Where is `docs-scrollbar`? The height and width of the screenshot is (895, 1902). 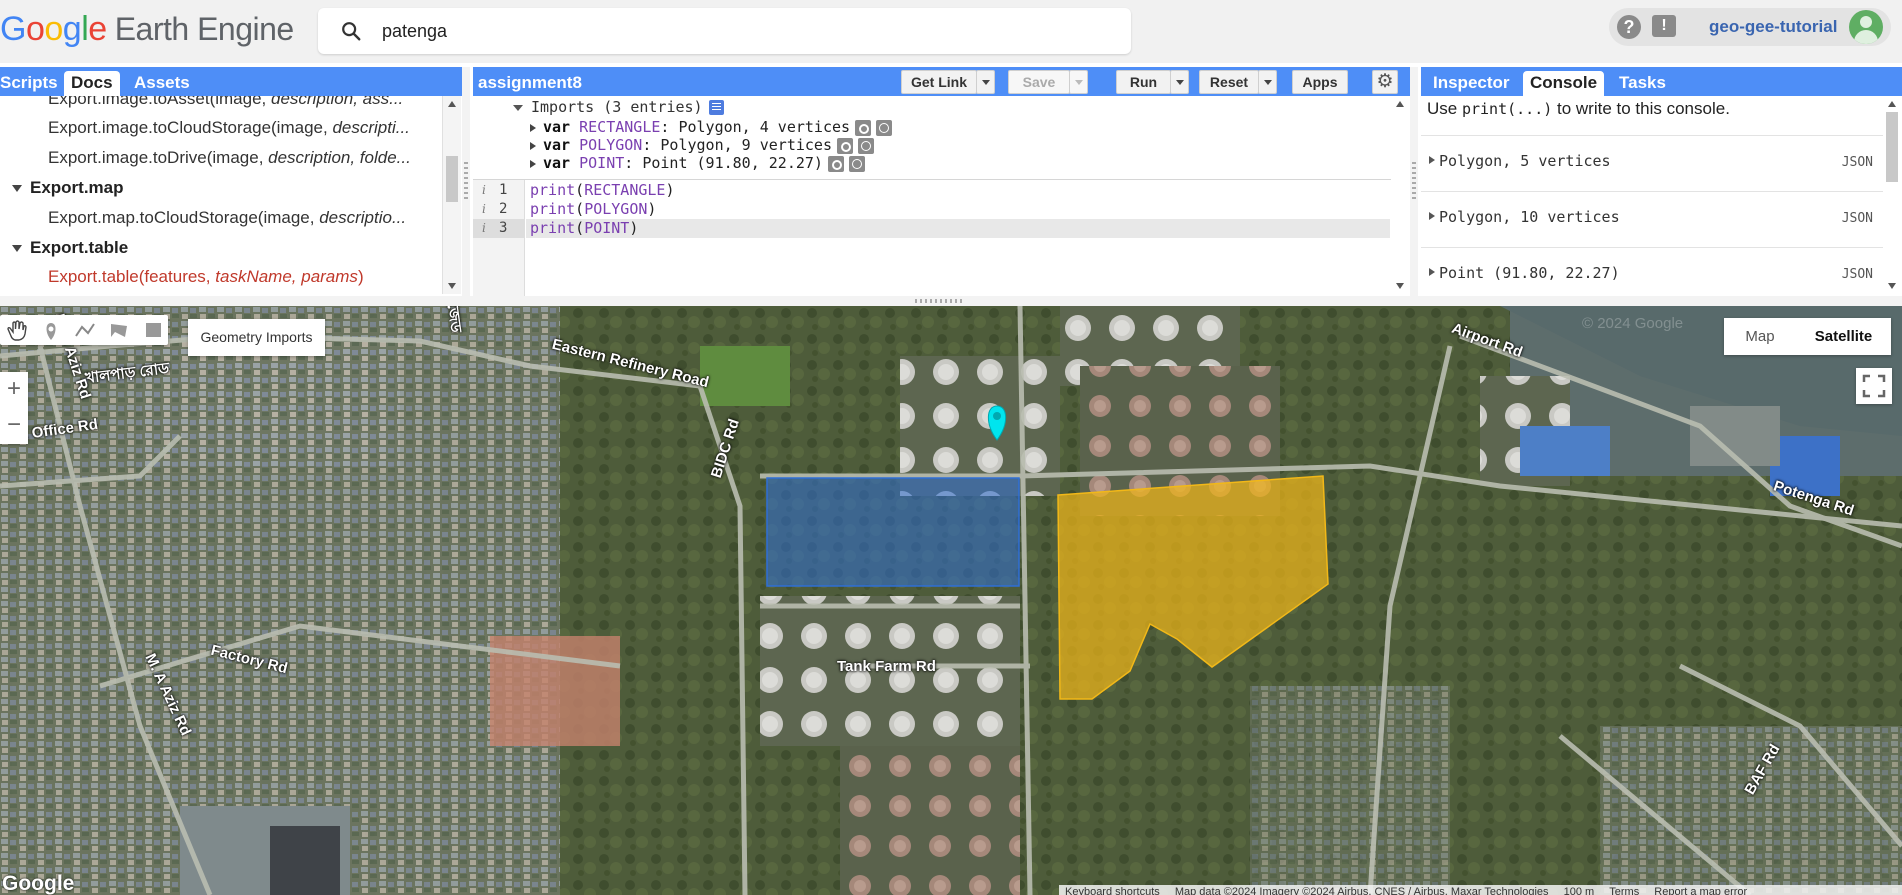 docs-scrollbar is located at coordinates (451, 195).